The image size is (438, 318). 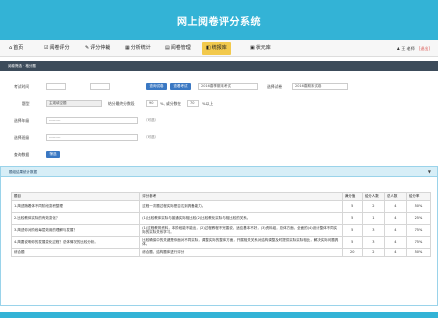 I want to click on question-type-select: 主观填空题, so click(x=74, y=103).